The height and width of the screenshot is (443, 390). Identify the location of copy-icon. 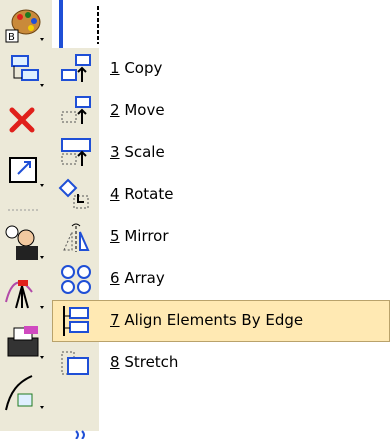
(76, 69).